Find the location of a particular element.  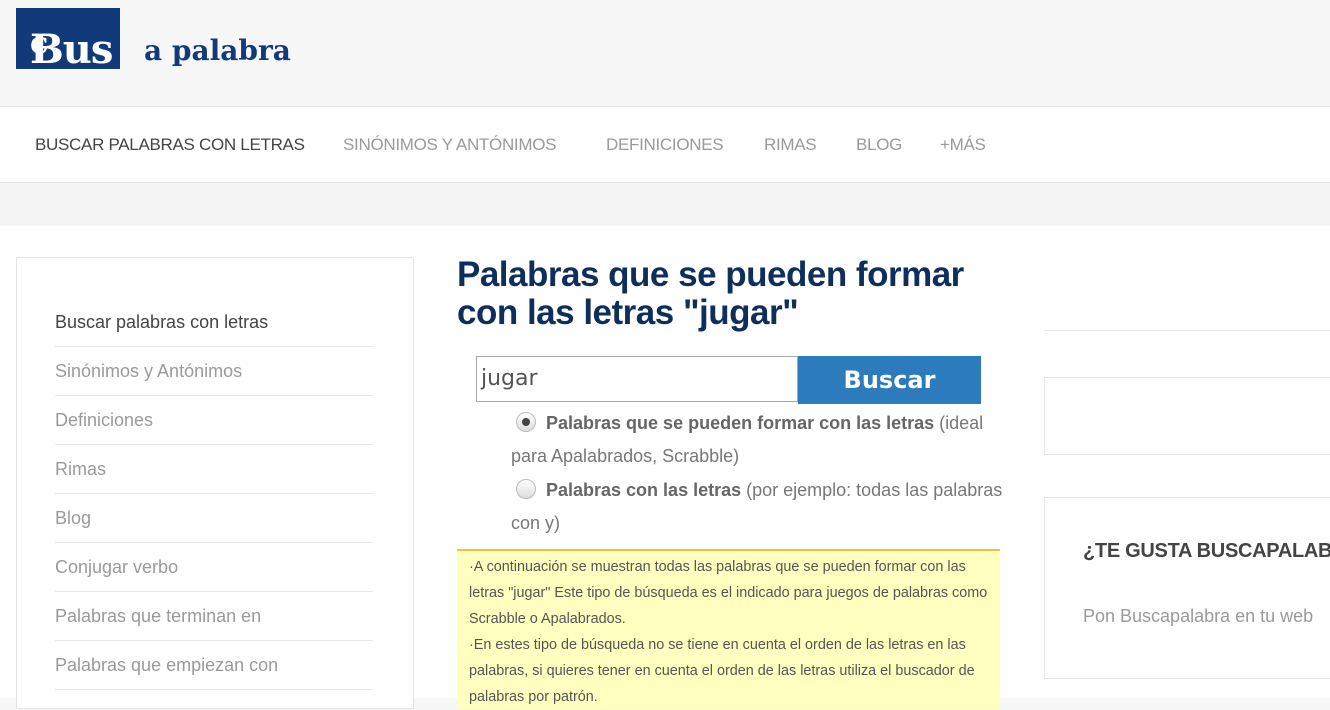

radio-checked-icon is located at coordinates (526, 422).